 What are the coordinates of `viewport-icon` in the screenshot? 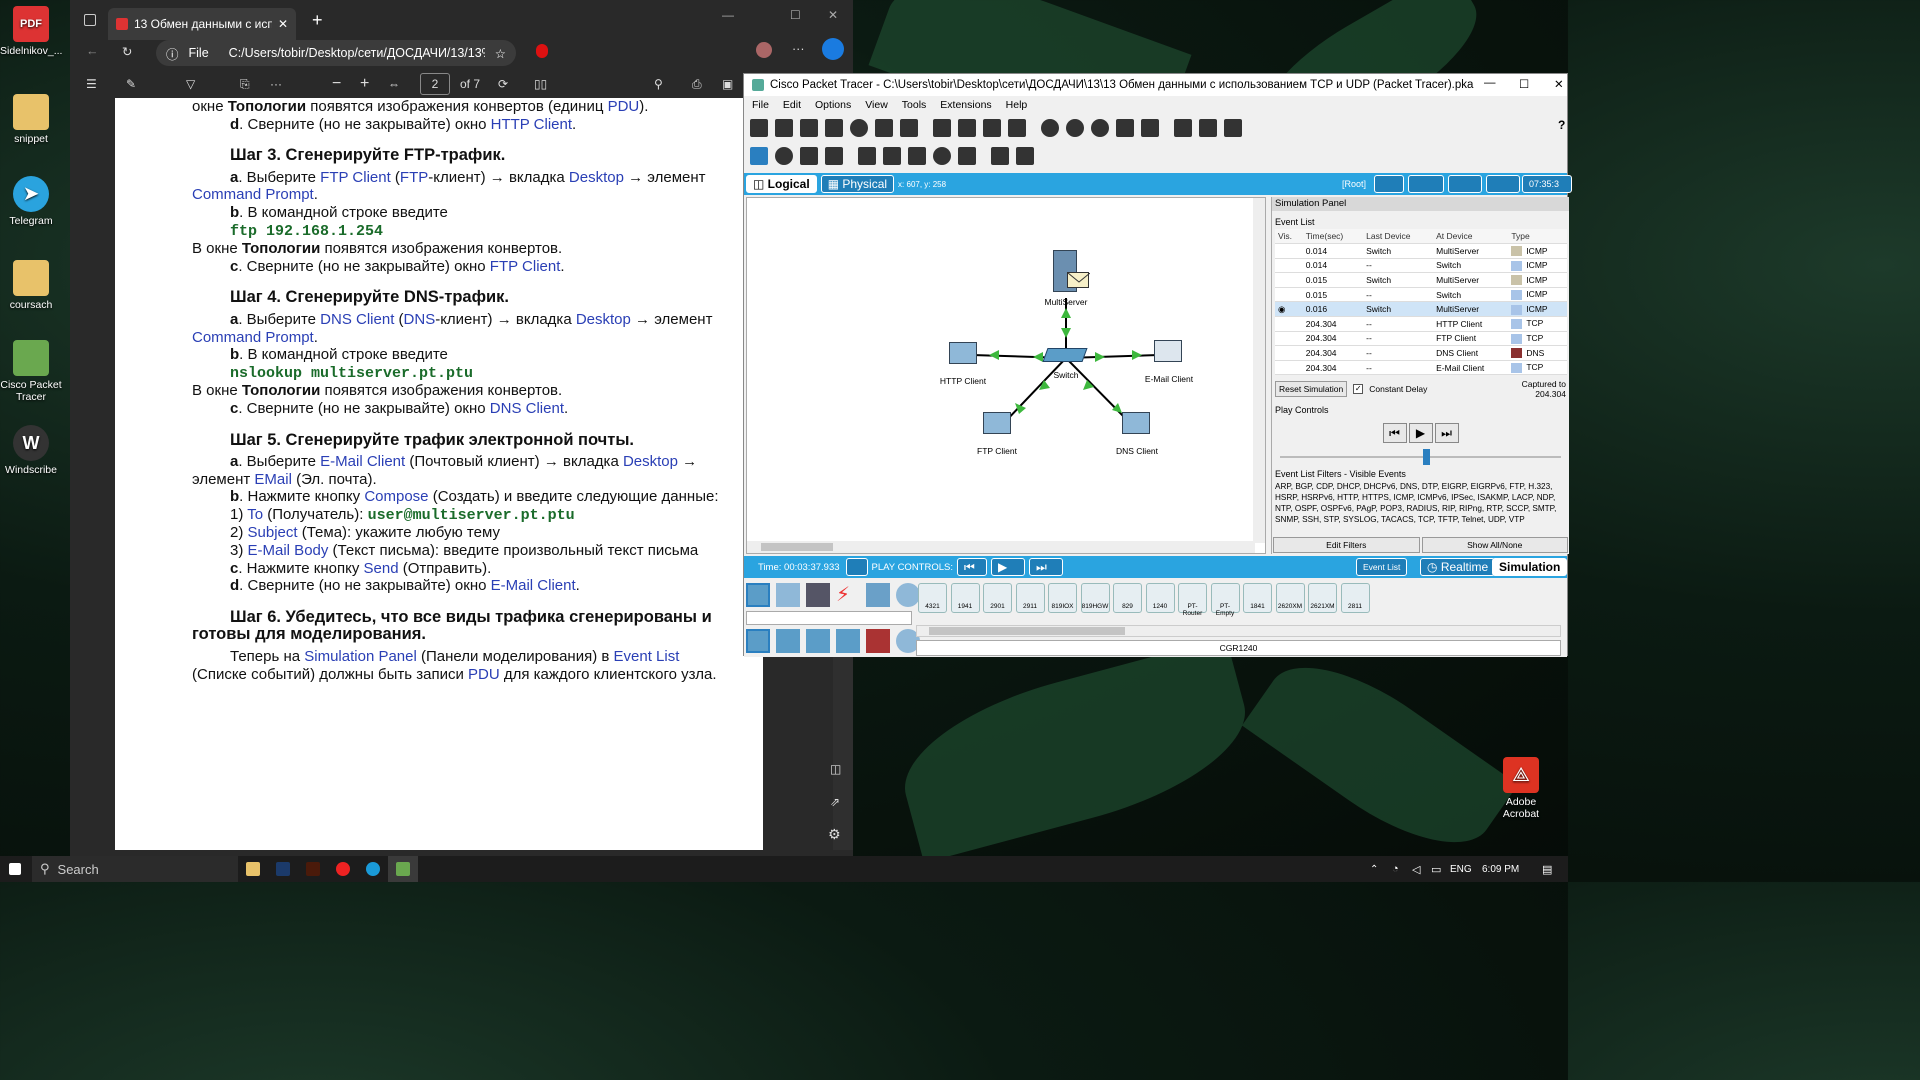 It's located at (1208, 128).